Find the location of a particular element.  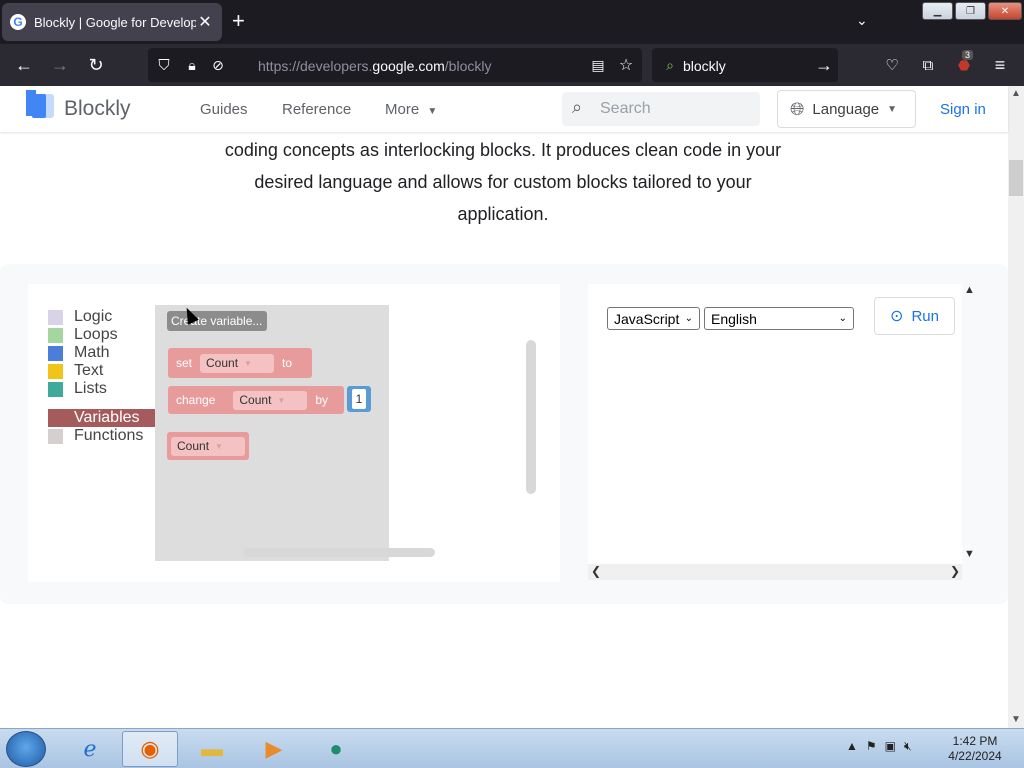

list-all-tabs-icon: ⌄ is located at coordinates (862, 20).